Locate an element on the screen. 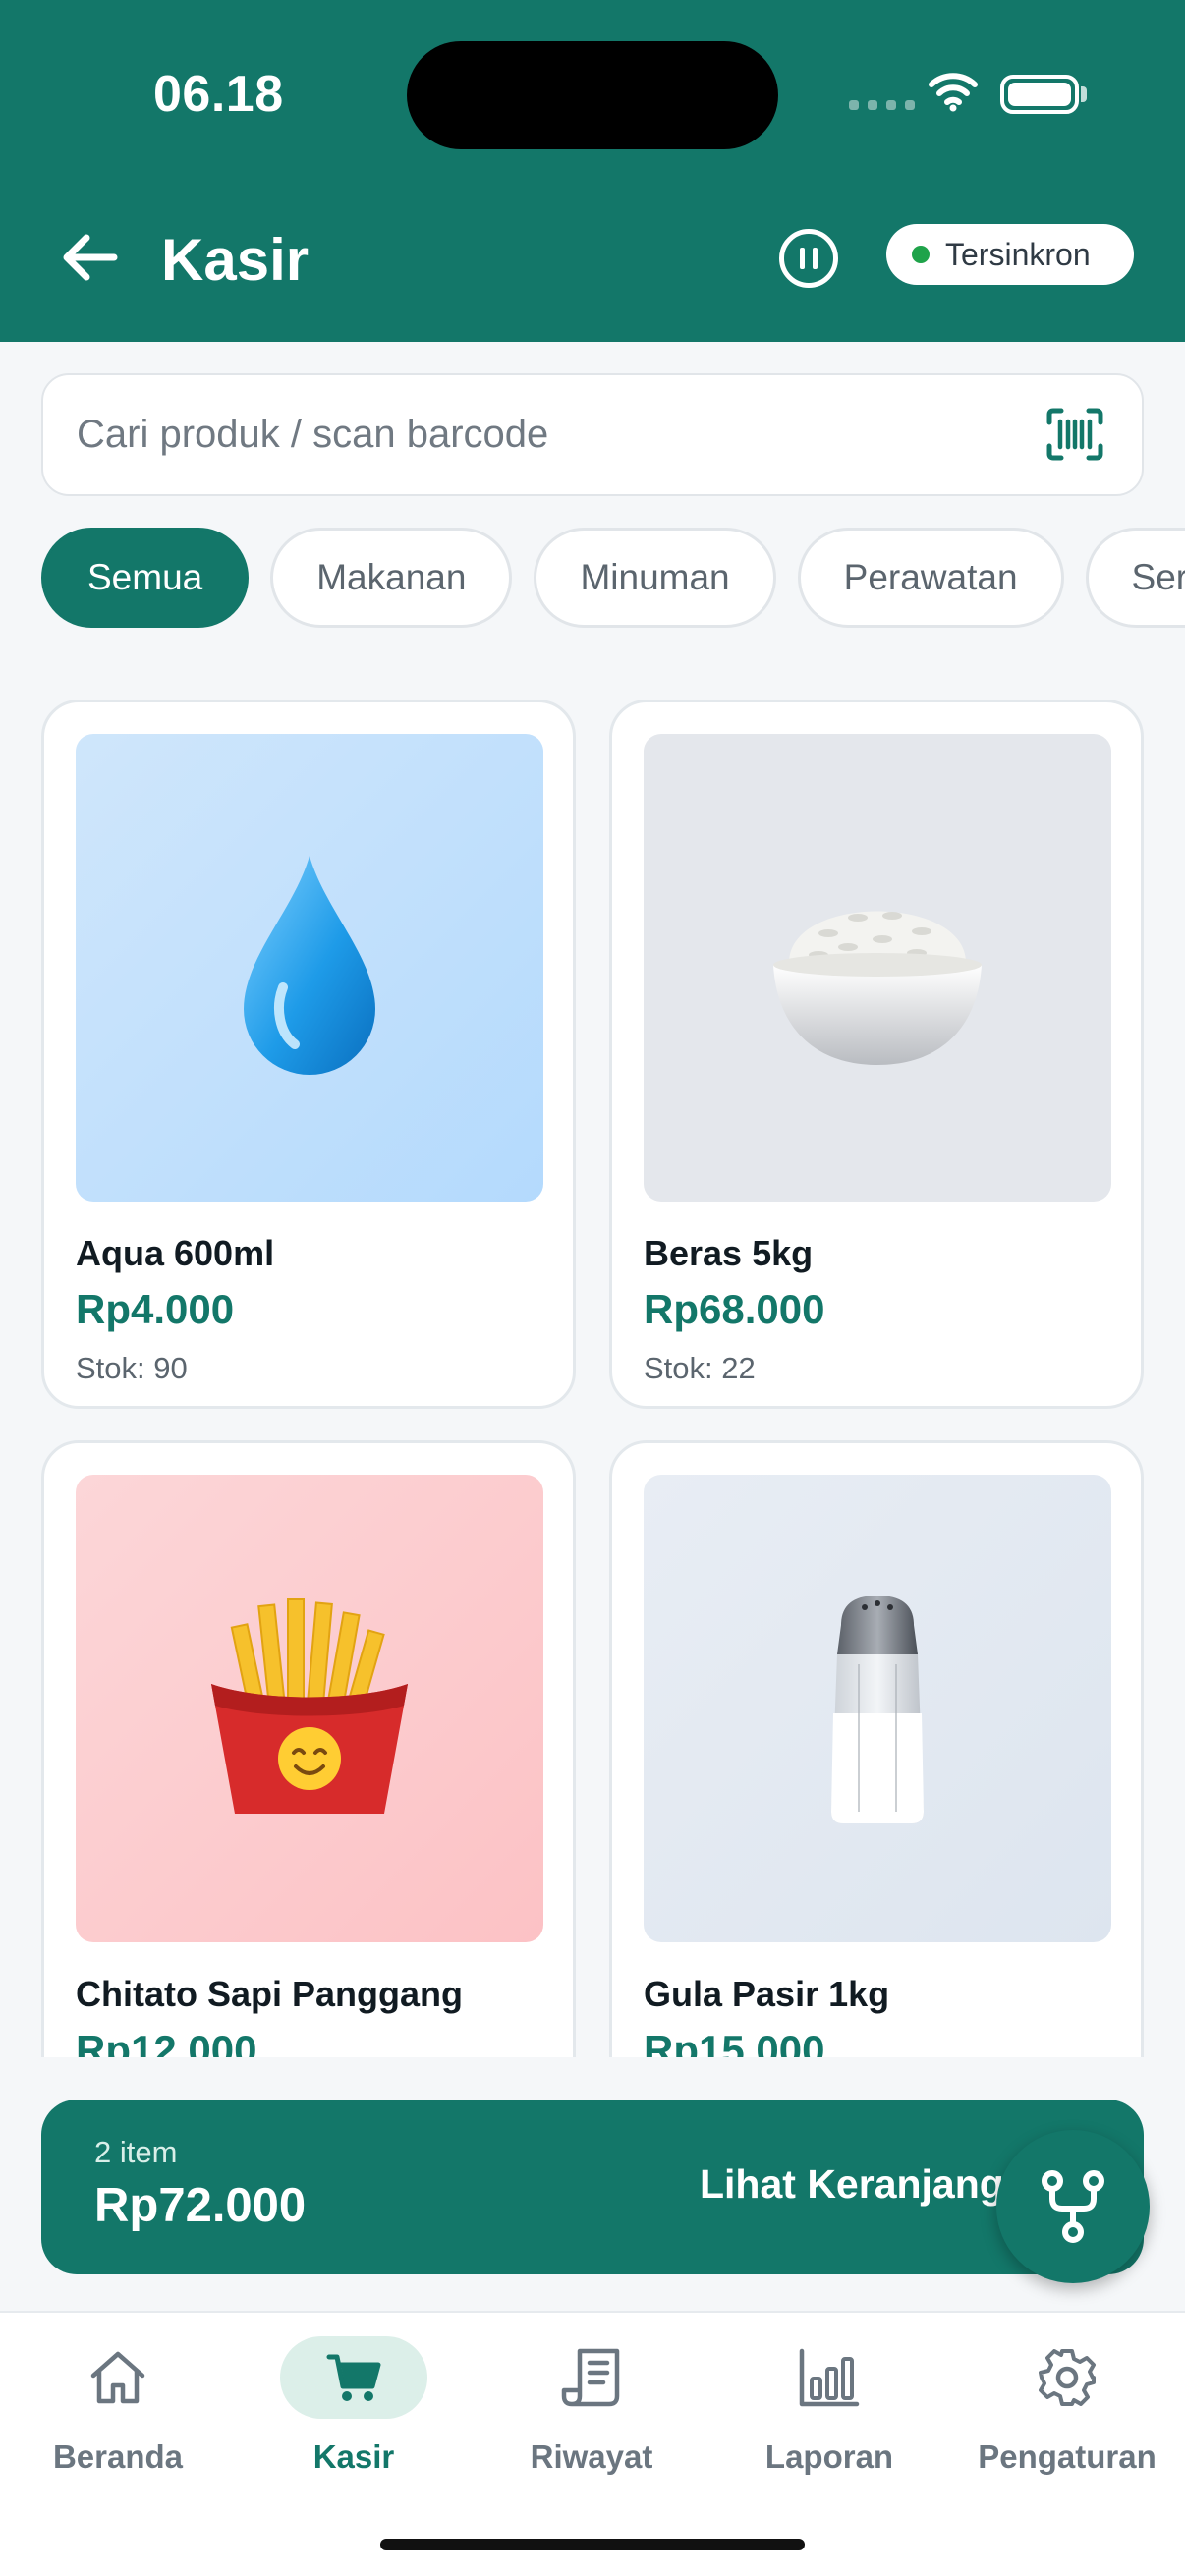 The image size is (1185, 2576). product-card: Gula Pasir 1kg Rp15.000 is located at coordinates (877, 1748).